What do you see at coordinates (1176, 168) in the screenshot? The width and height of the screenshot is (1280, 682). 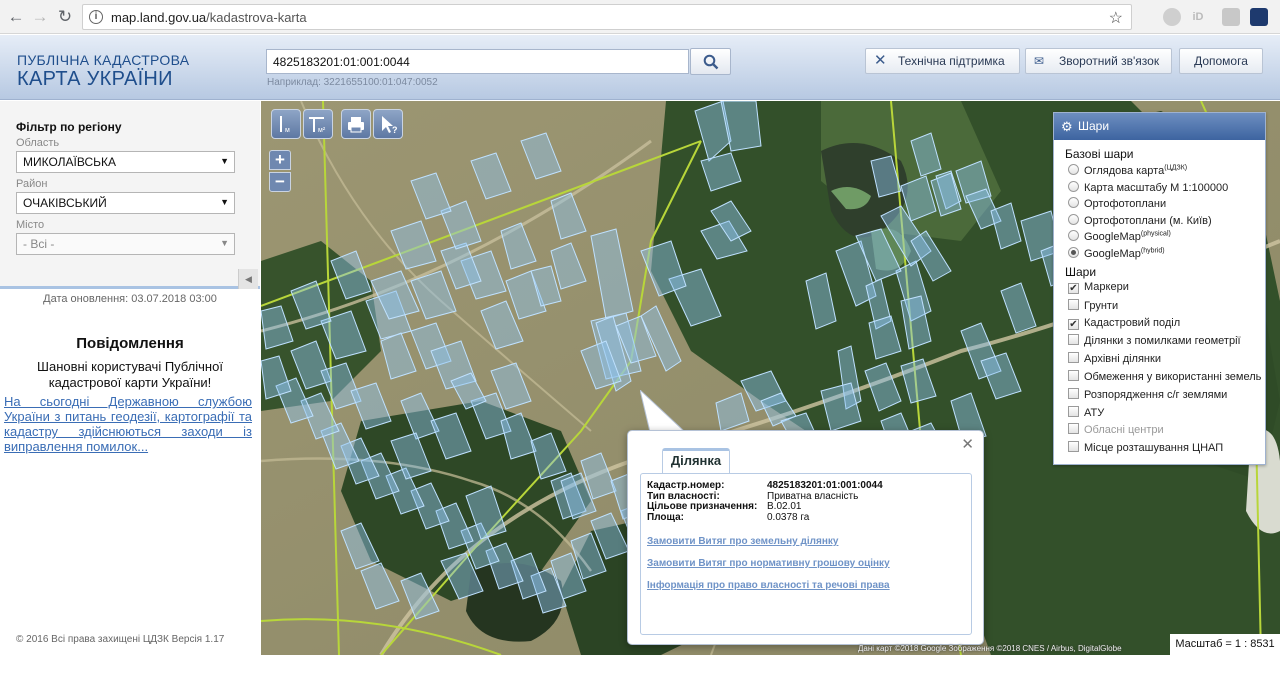 I see `base-layer-sup: (ЦДЗК)` at bounding box center [1176, 168].